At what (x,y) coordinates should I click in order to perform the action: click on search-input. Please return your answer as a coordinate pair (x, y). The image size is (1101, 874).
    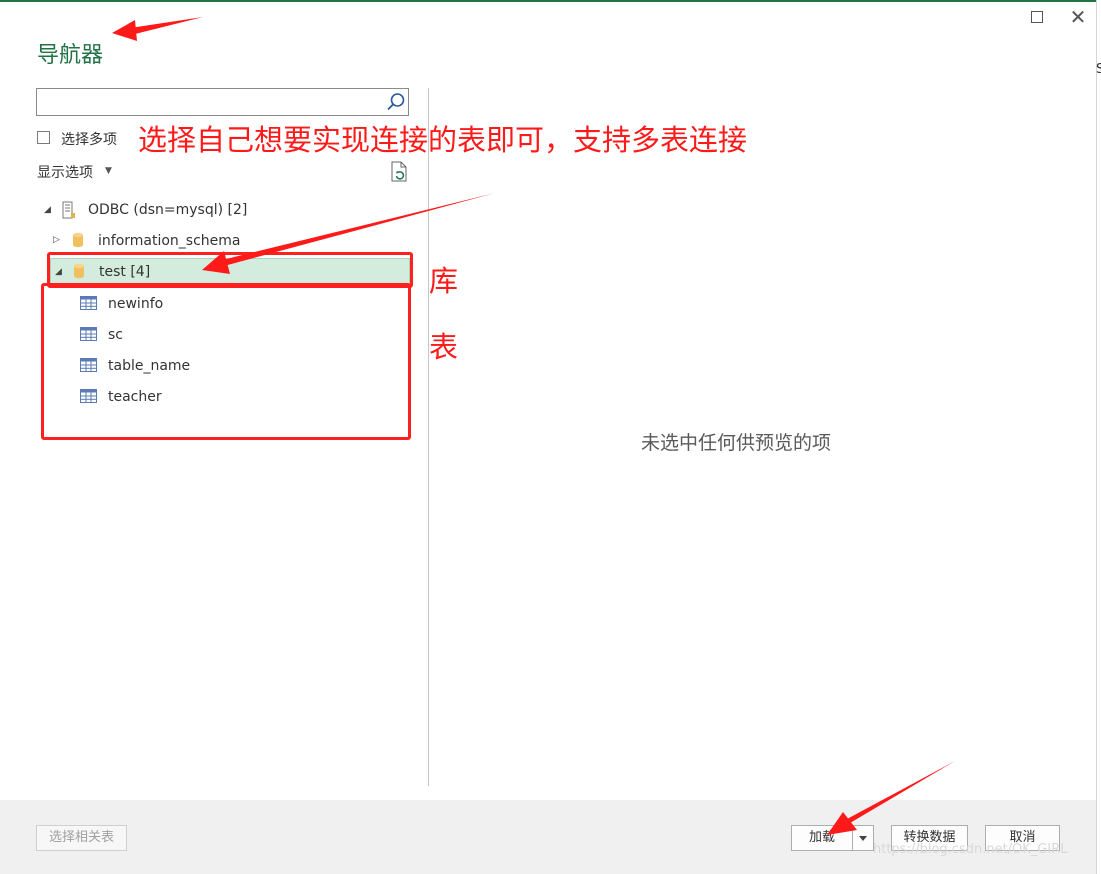
    Looking at the image, I should click on (212, 103).